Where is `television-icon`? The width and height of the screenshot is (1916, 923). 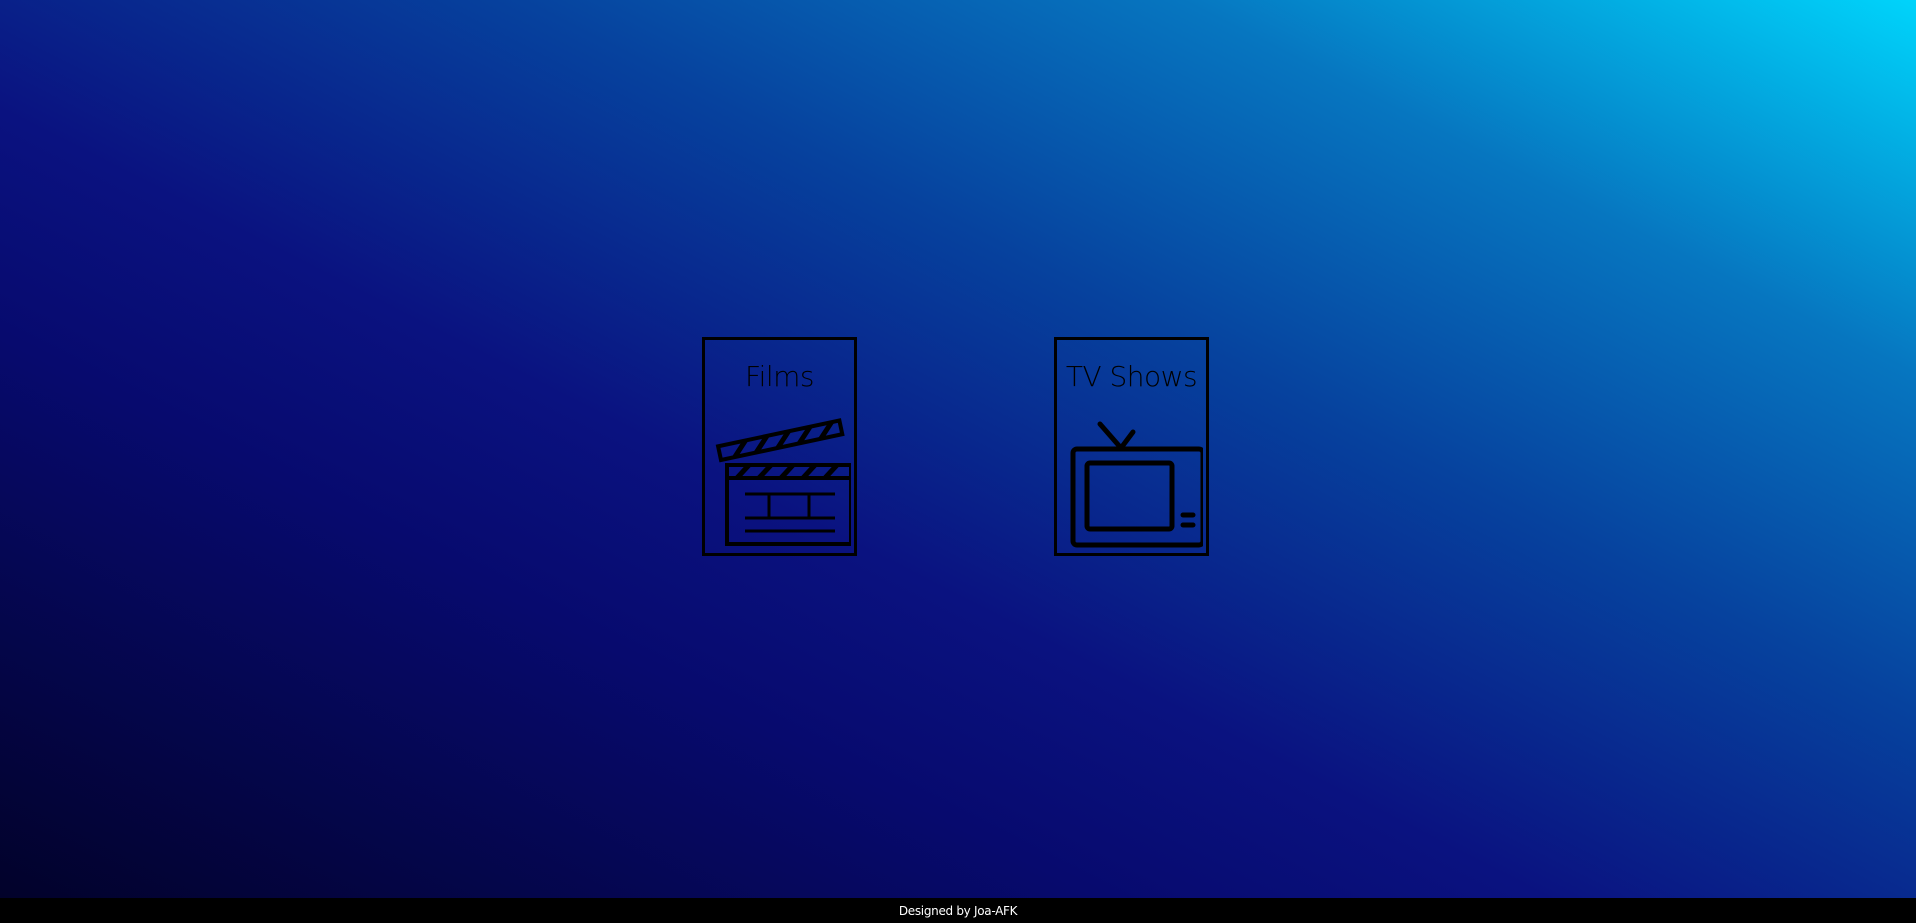 television-icon is located at coordinates (1136, 484).